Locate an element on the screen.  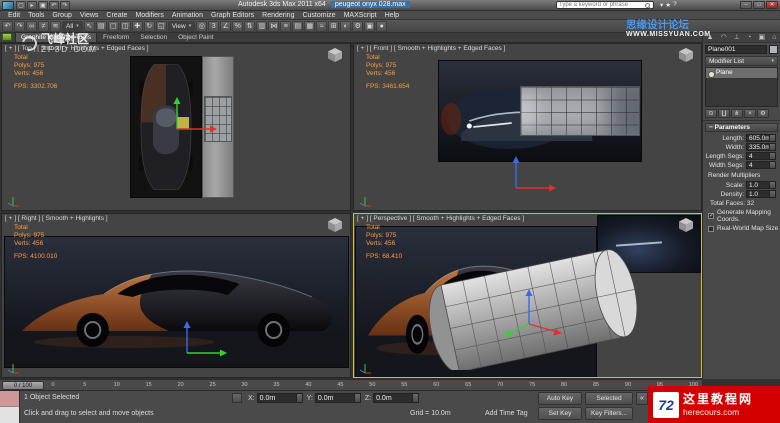
select-and-scale-icon: ◱ is located at coordinates (161, 26).